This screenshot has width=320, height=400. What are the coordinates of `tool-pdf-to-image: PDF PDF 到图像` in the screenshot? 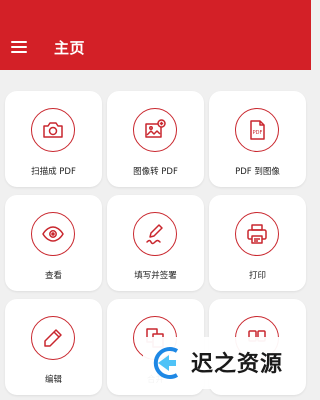 It's located at (257, 139).